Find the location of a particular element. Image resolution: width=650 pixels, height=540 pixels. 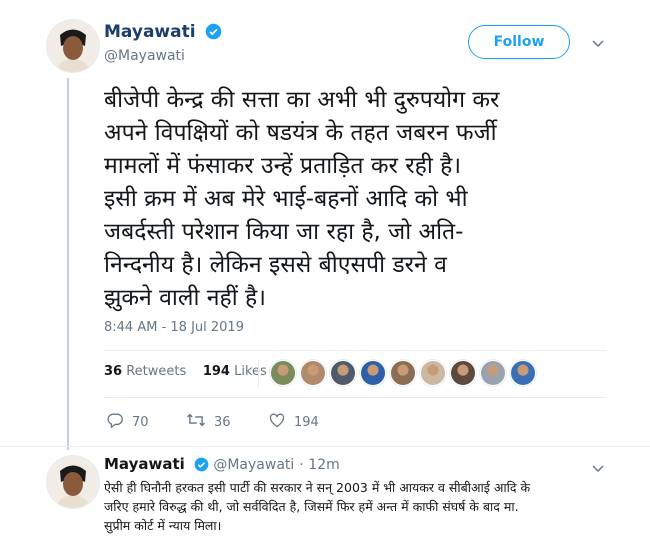

like-action: 194 is located at coordinates (293, 422).